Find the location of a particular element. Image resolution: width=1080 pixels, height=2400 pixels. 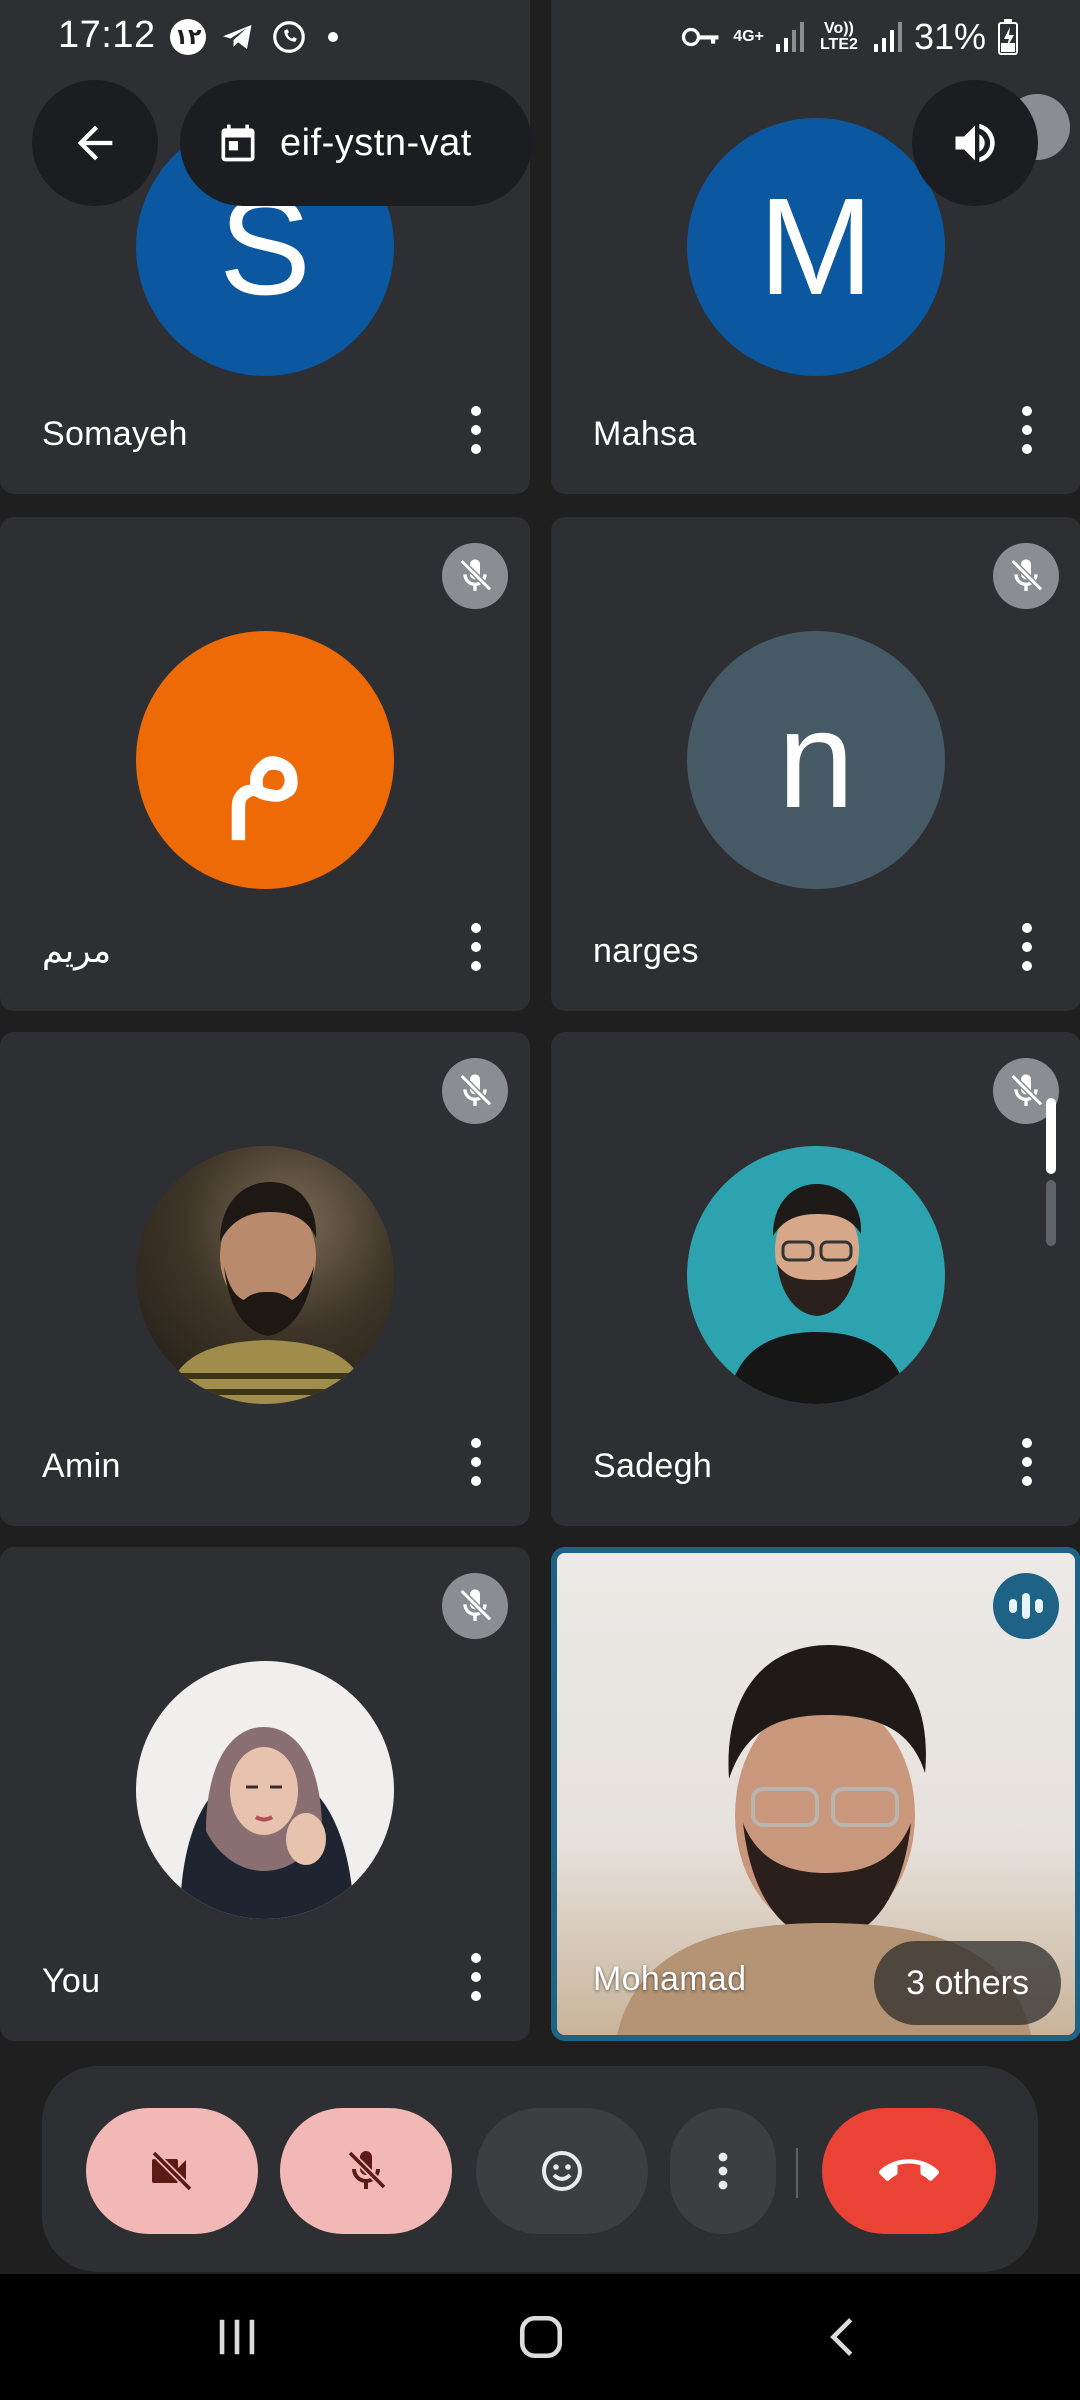

home-button is located at coordinates (541, 2337).